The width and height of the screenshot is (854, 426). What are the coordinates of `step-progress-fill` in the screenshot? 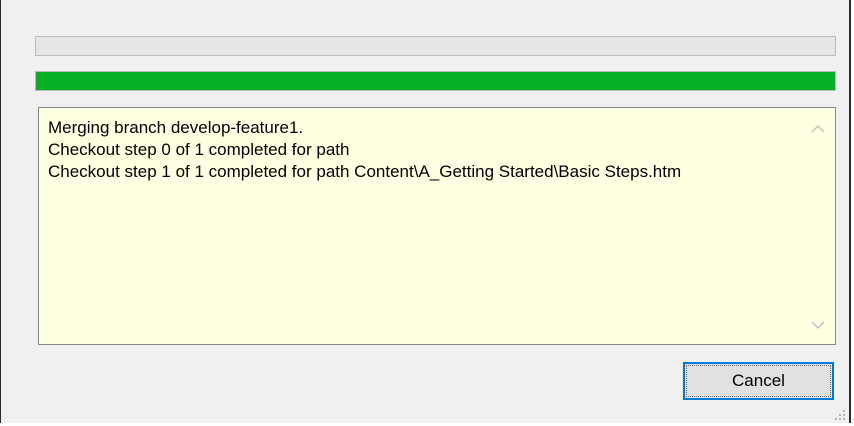 It's located at (435, 81).